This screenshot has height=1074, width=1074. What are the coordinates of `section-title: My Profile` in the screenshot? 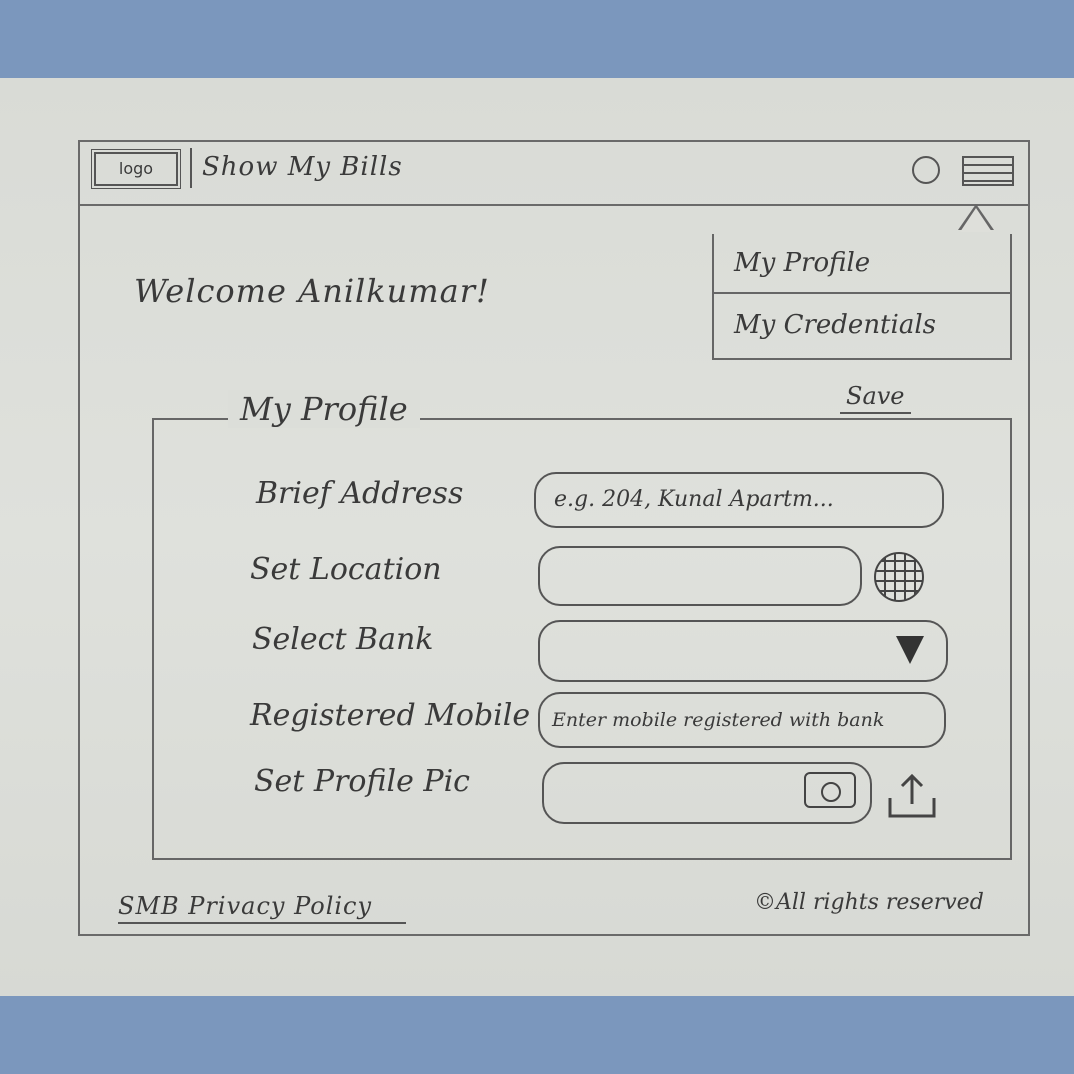 It's located at (324, 409).